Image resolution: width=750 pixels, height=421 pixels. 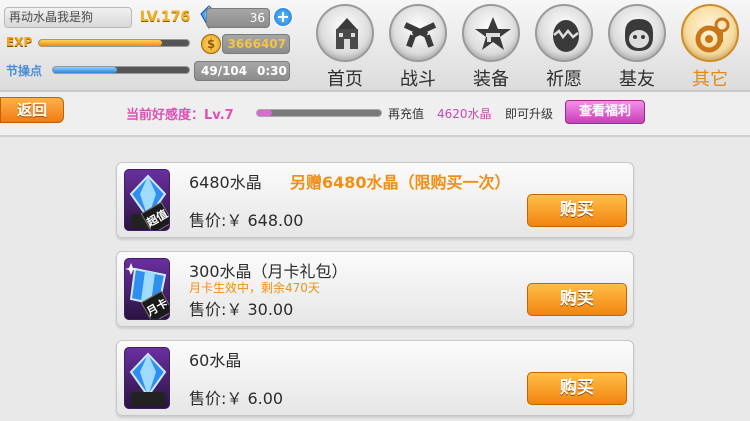 What do you see at coordinates (712, 35) in the screenshot?
I see `gear-key-icon` at bounding box center [712, 35].